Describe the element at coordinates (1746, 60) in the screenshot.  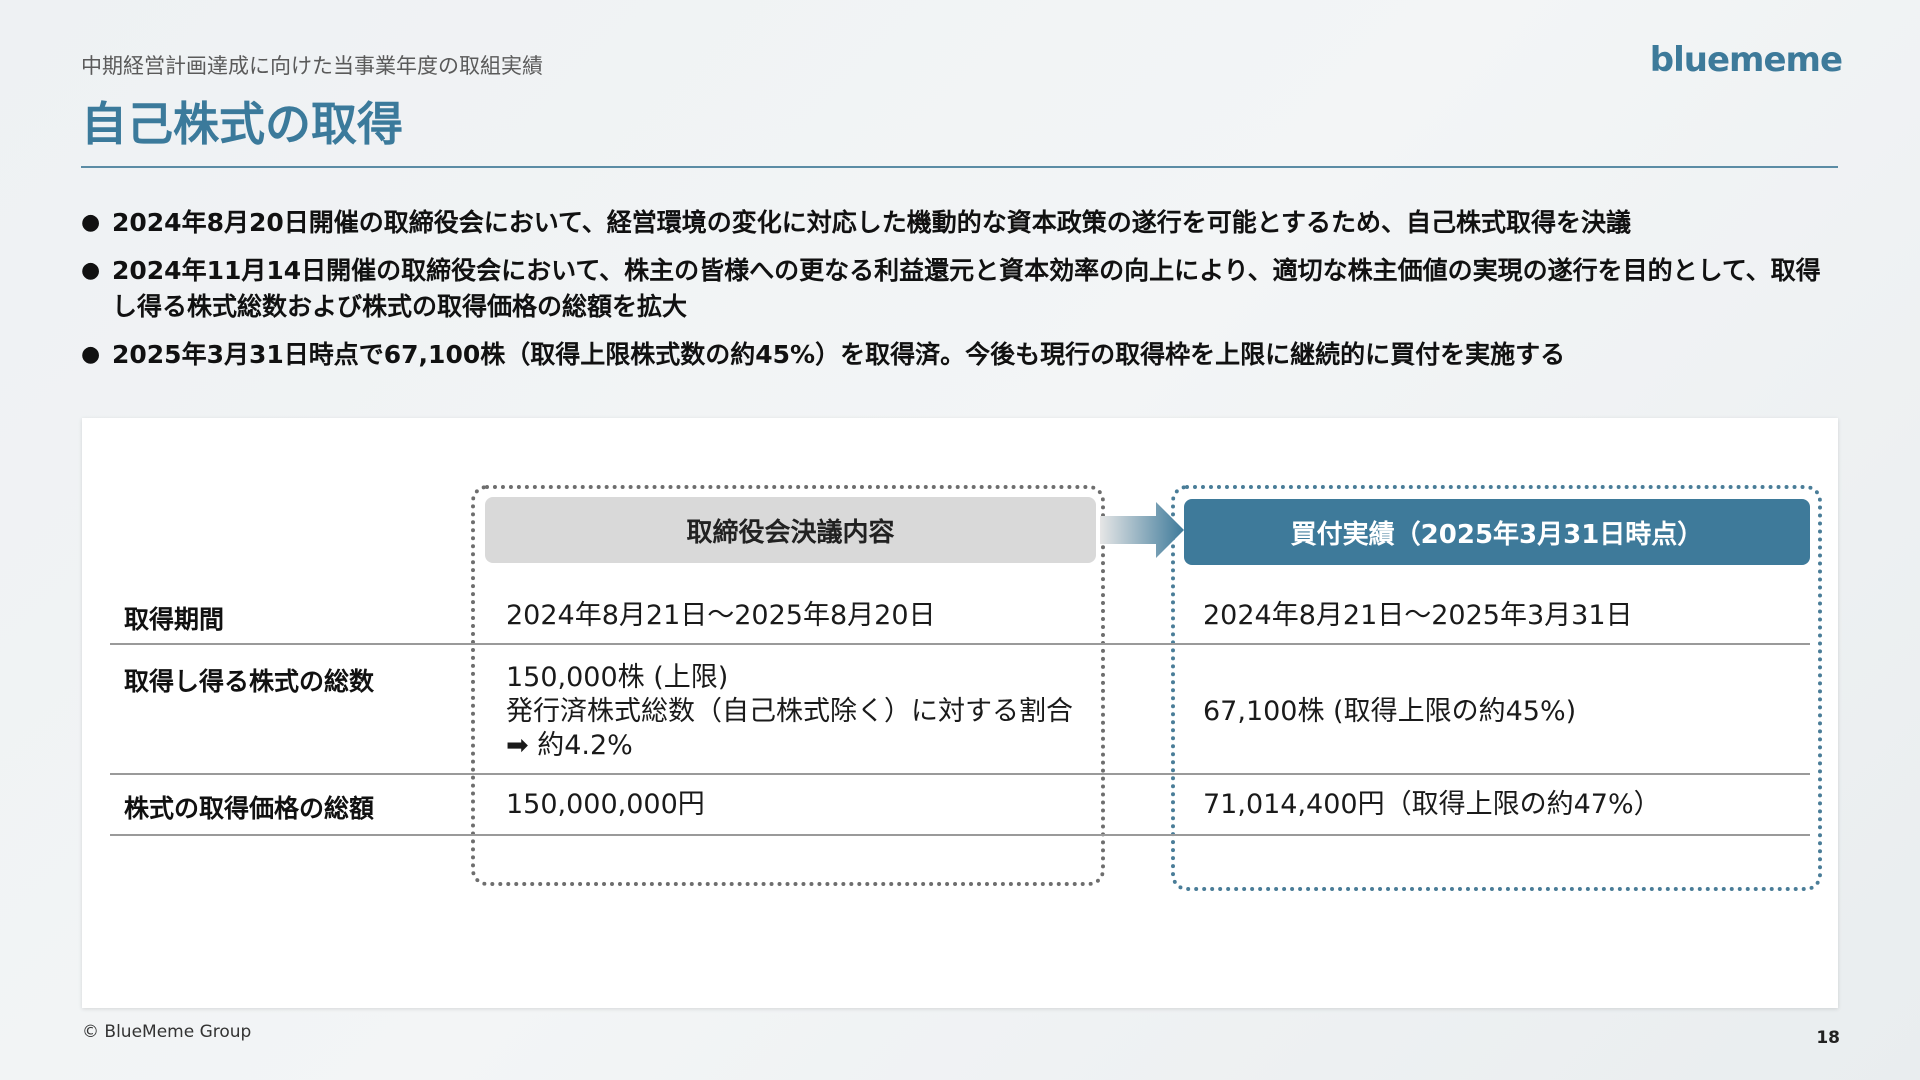
I see `company-logo: bluememe` at that location.